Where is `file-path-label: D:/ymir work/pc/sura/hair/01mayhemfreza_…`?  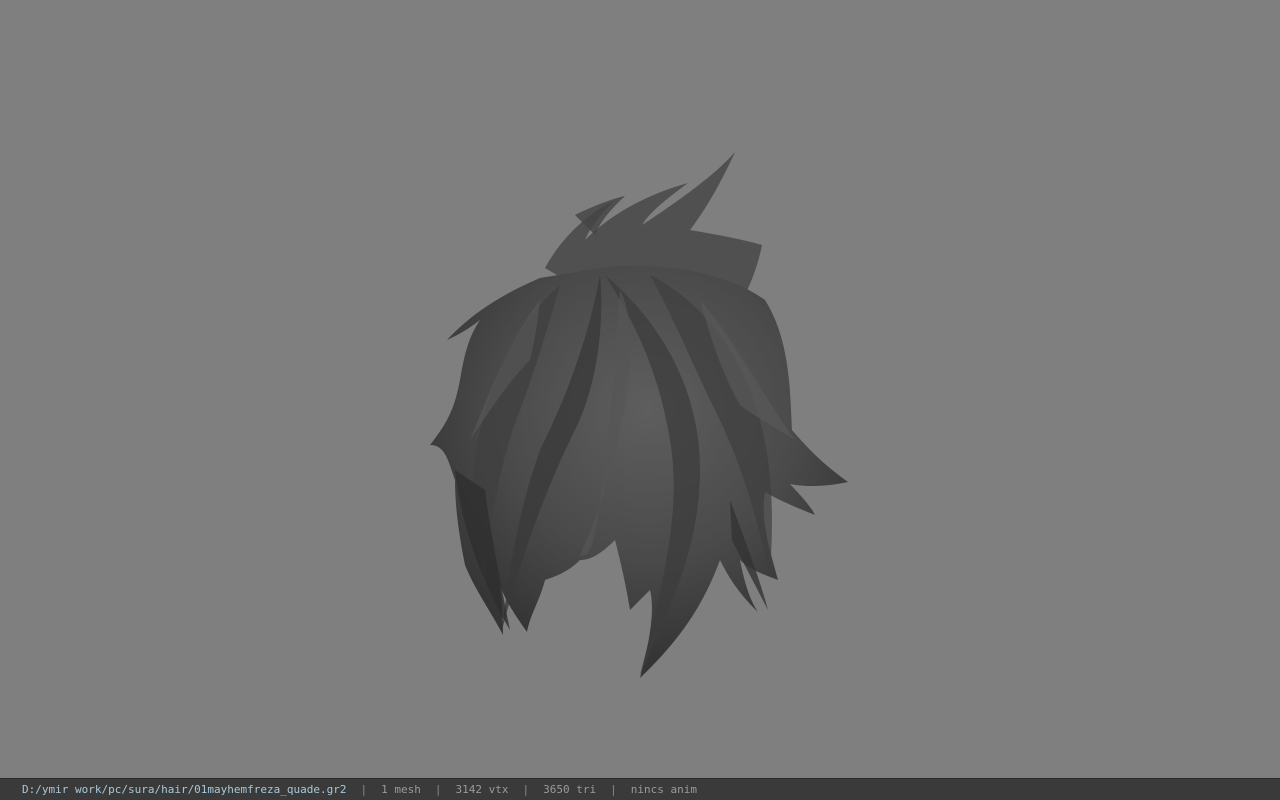
file-path-label: D:/ymir work/pc/sura/hair/01mayhemfreza_… is located at coordinates (184, 789).